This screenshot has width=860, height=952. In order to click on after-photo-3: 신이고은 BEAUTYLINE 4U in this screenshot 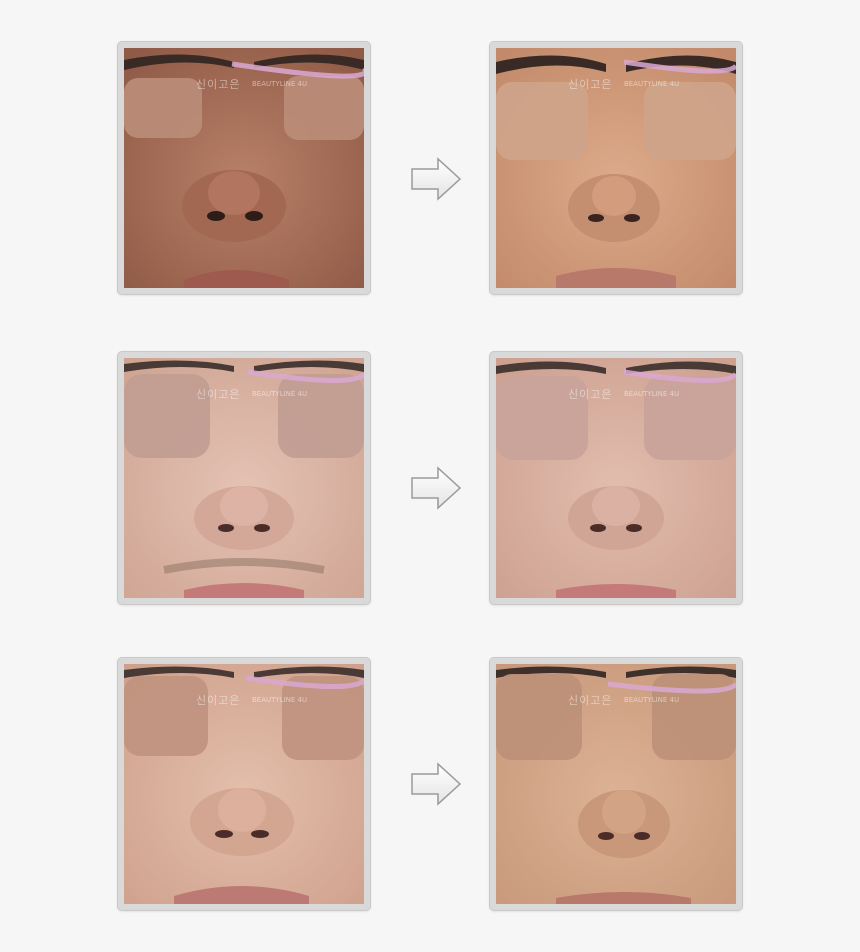, I will do `click(616, 784)`.